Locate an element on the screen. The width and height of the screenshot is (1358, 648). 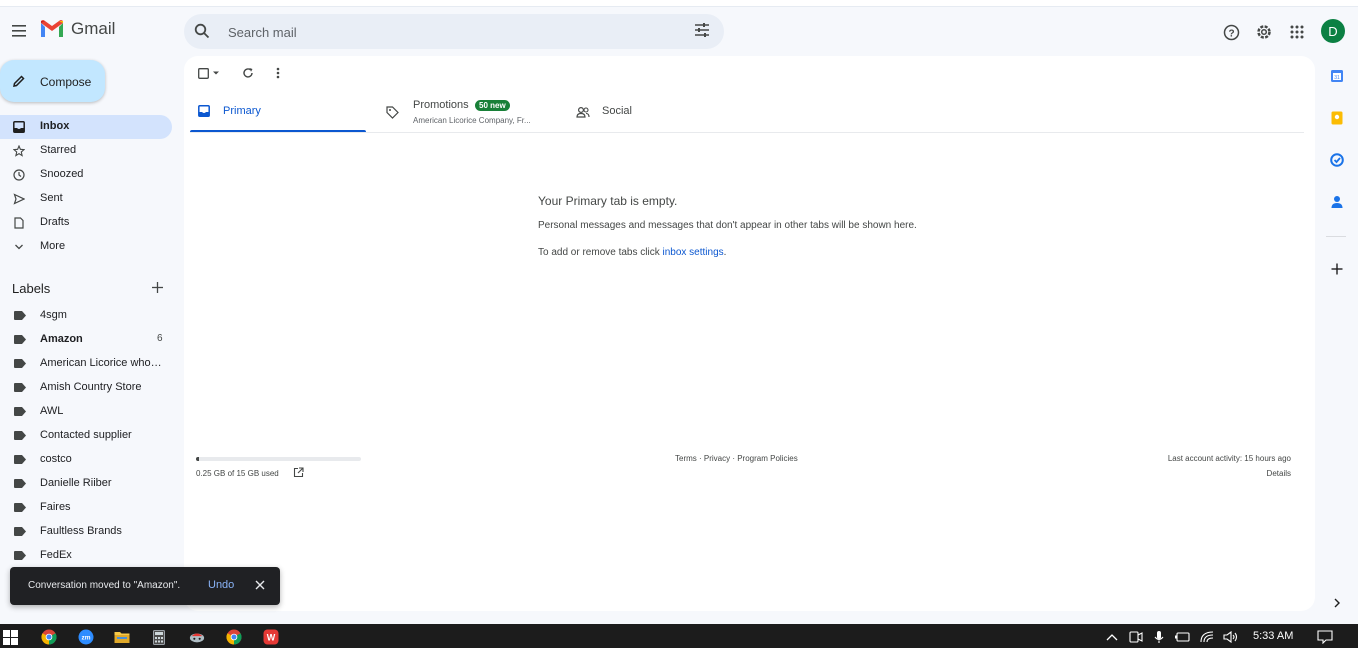
nav-item-sent: Sent is located at coordinates (86, 199).